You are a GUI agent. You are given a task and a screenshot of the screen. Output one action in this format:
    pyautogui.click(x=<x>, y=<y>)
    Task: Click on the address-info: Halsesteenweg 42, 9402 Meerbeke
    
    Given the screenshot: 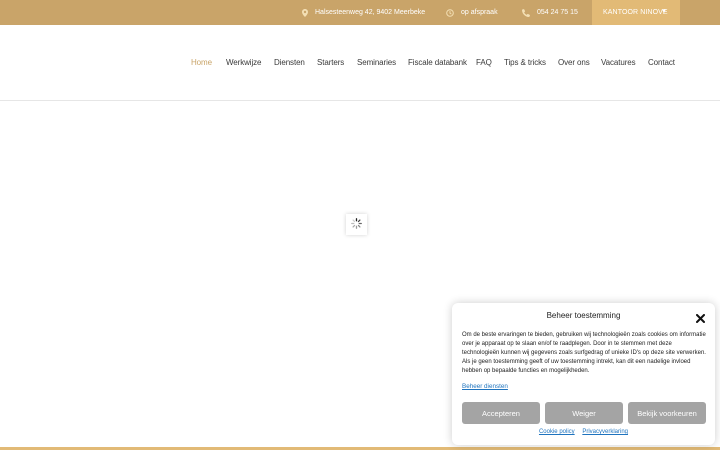 What is the action you would take?
    pyautogui.click(x=363, y=12)
    